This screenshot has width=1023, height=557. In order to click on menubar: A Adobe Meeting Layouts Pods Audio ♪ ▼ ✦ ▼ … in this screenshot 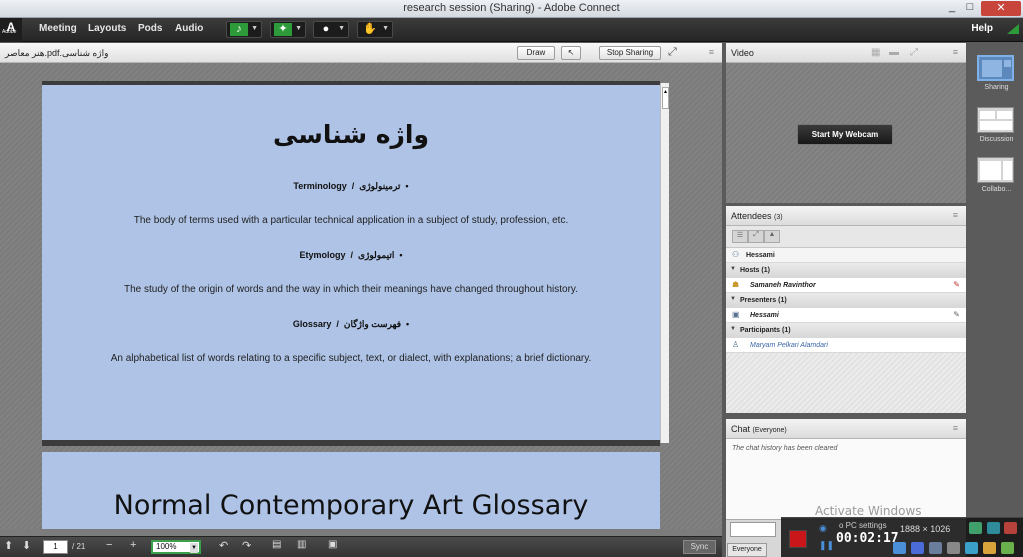, I will do `click(511, 30)`.